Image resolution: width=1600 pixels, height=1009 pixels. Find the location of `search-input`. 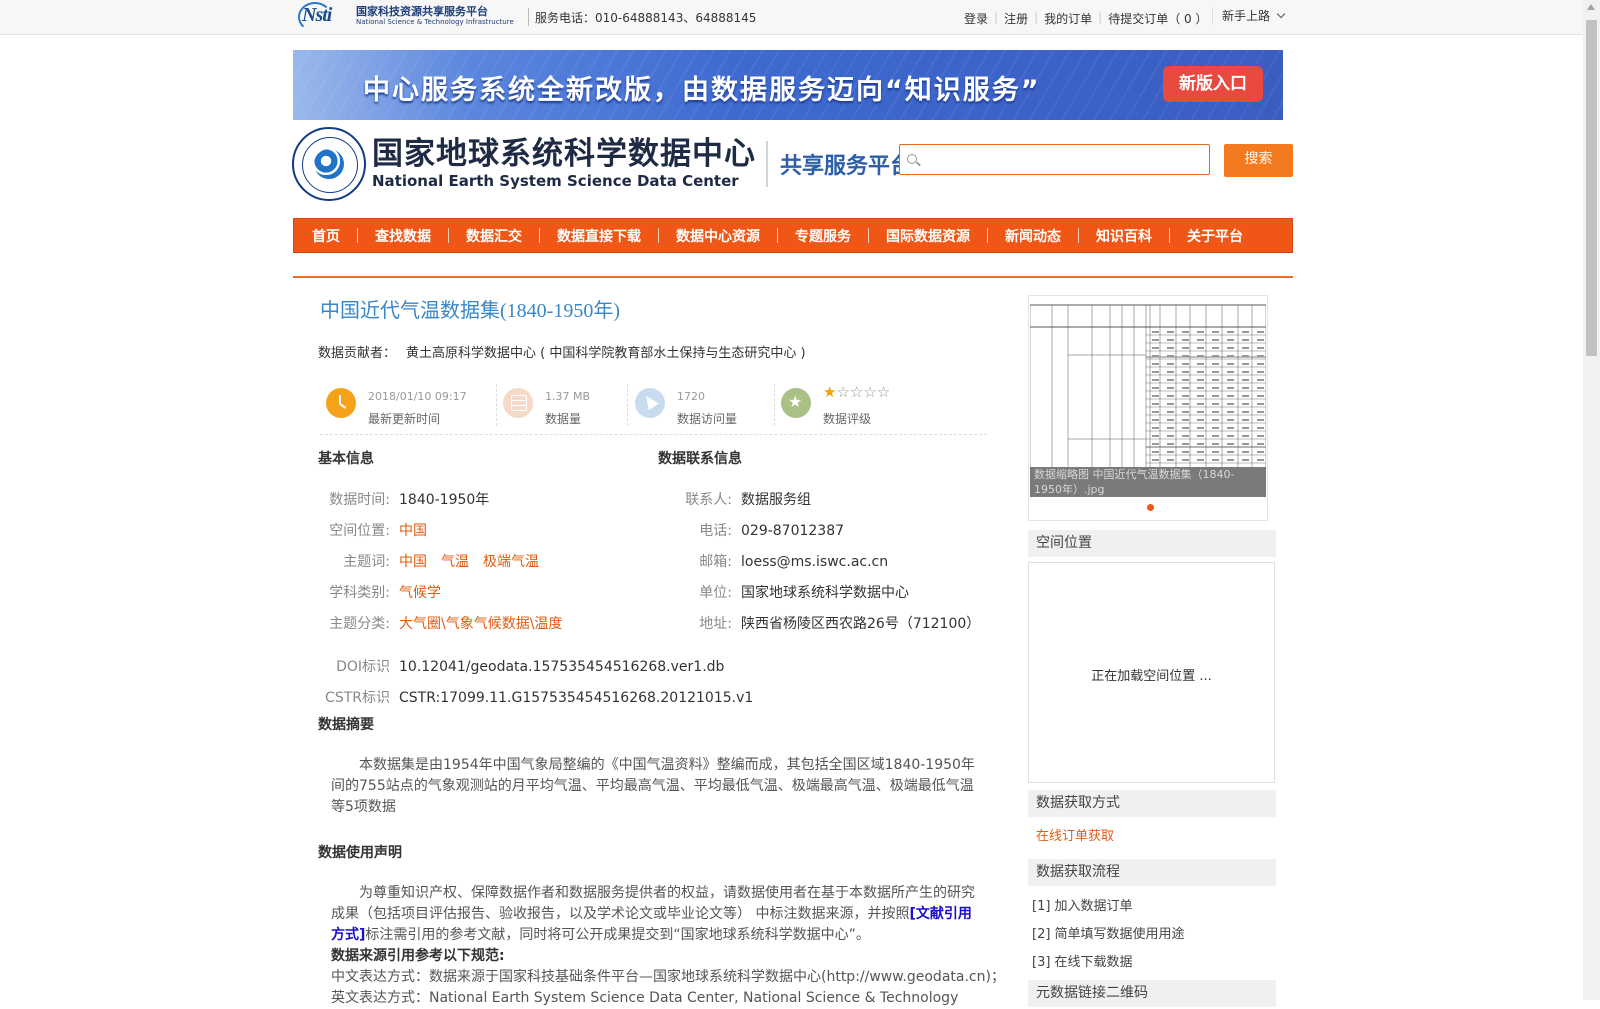

search-input is located at coordinates (1064, 160).